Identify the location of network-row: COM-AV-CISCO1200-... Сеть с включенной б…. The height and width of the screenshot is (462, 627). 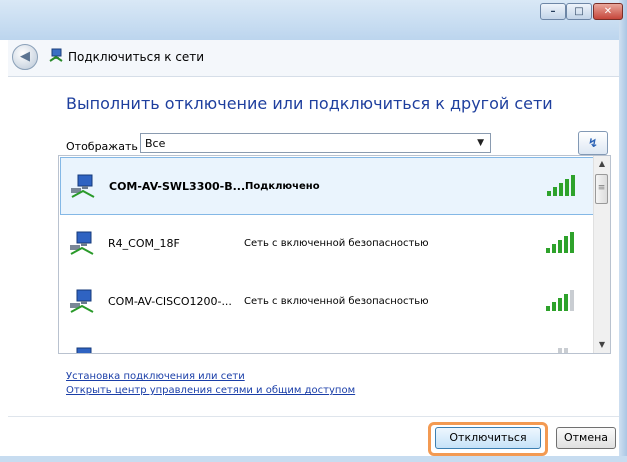
(327, 302).